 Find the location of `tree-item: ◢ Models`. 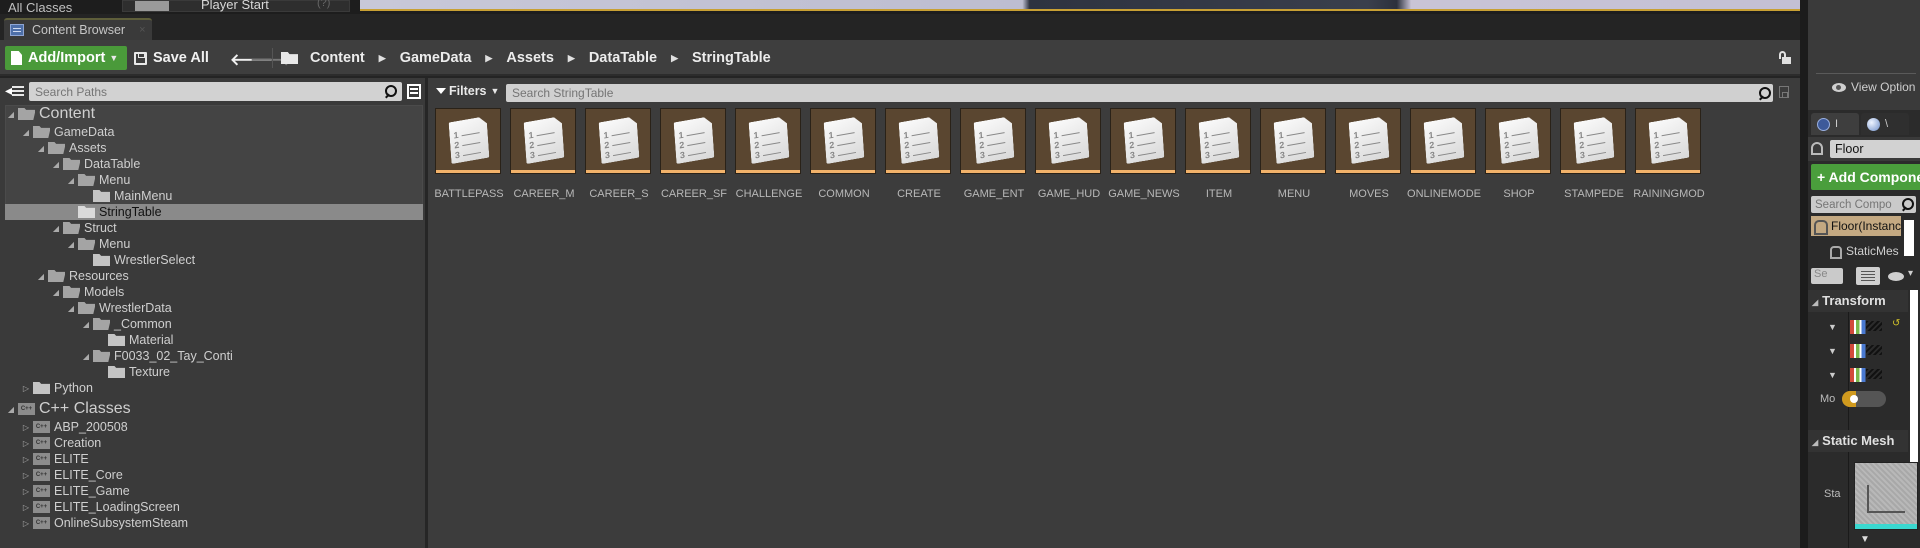

tree-item: ◢ Models is located at coordinates (62, 292).